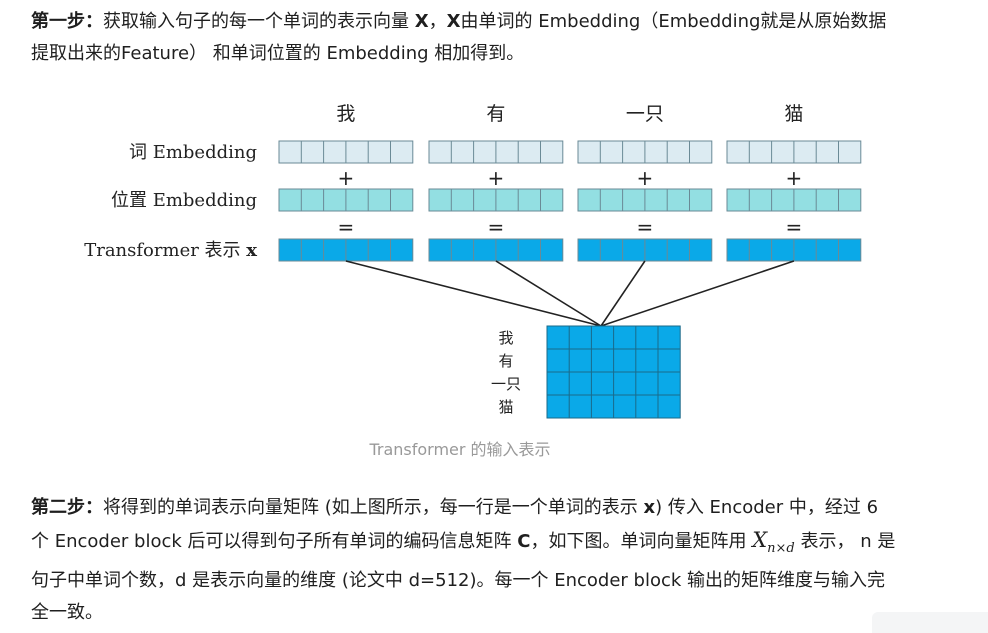  Describe the element at coordinates (793, 114) in the screenshot. I see `column-word: 猫` at that location.